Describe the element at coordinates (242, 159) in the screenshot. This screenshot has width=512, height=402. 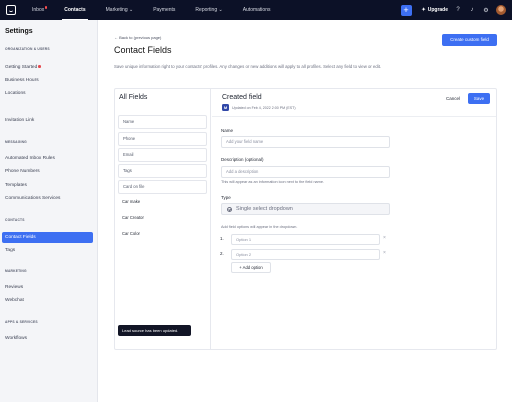
I see `description-label: Description (optional)` at that location.